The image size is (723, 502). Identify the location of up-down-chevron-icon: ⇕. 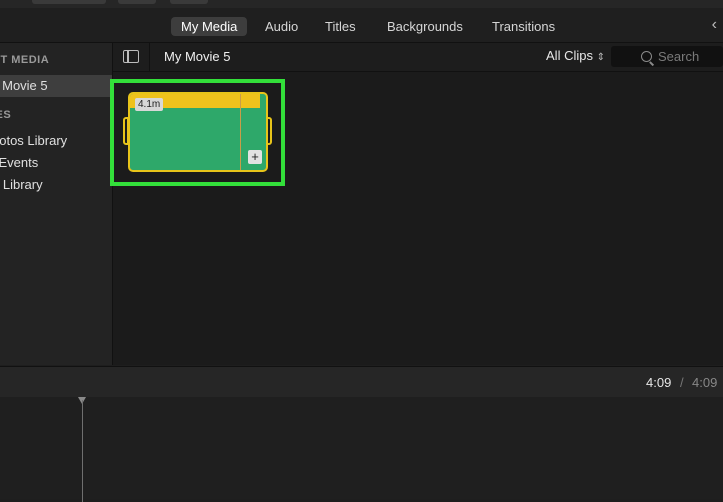
(600, 57).